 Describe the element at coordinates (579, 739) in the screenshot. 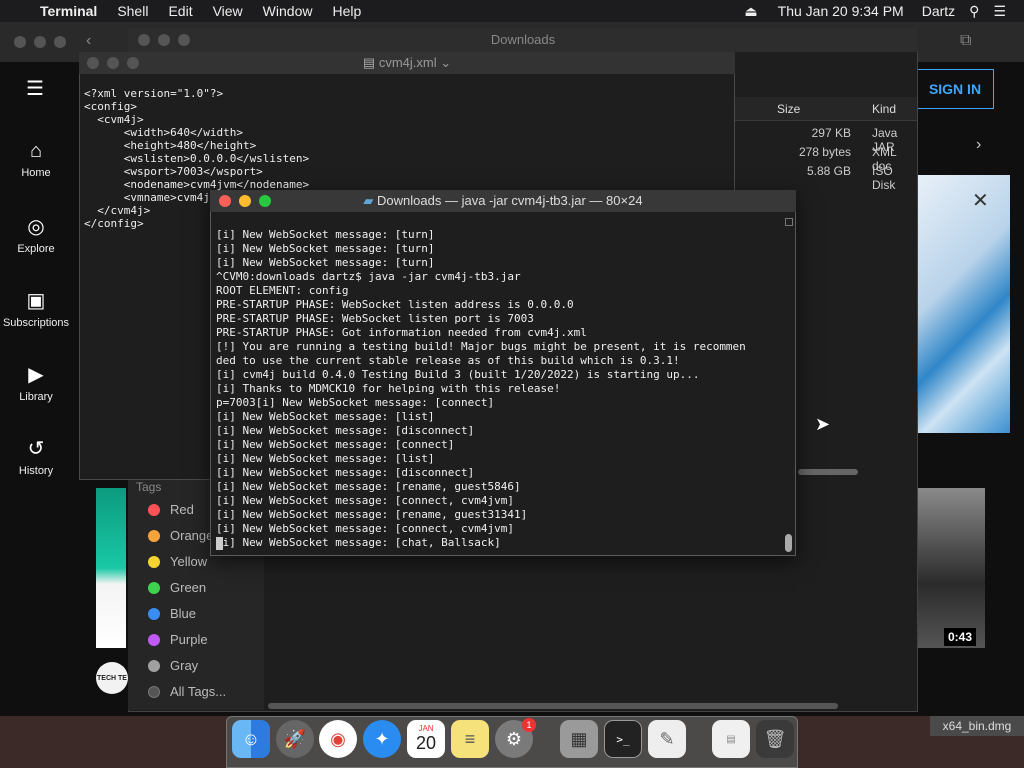

I see `archive-utility-icon: ▦` at that location.